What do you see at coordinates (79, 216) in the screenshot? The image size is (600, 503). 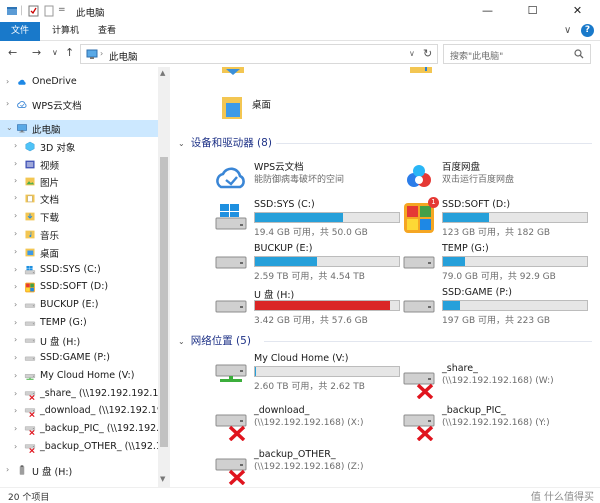 I see `sidebar-item: › 下载` at bounding box center [79, 216].